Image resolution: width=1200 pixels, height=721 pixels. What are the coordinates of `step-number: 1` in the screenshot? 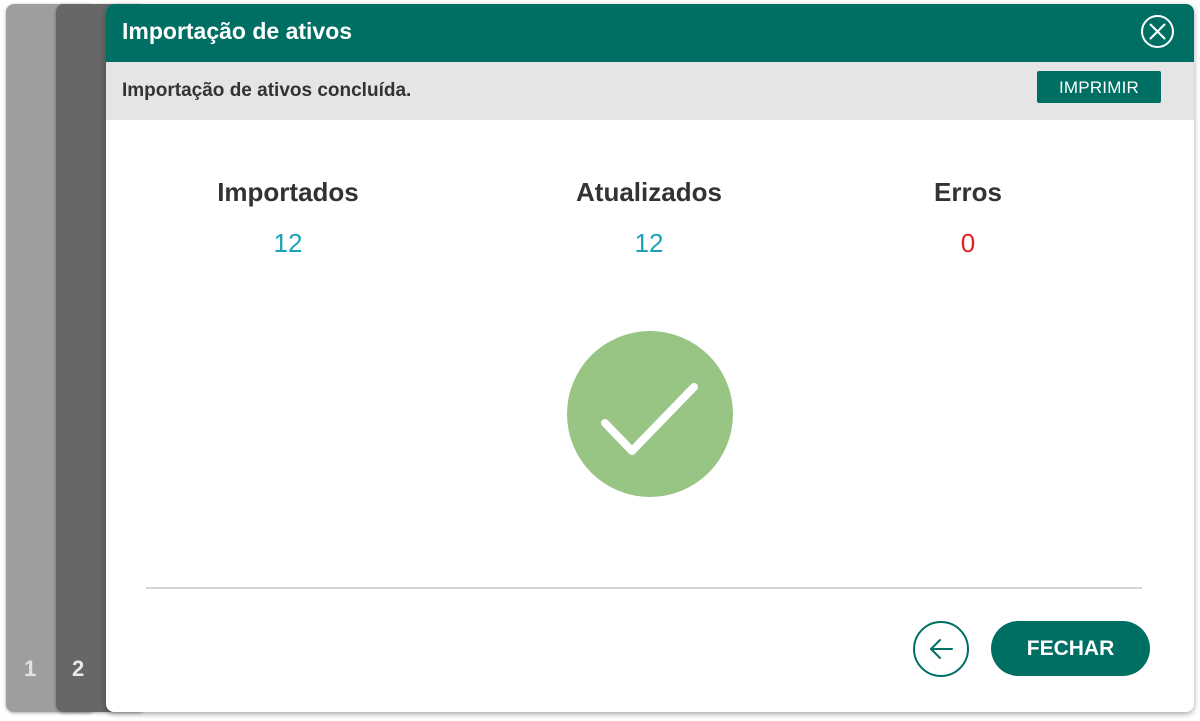 It's located at (30, 668).